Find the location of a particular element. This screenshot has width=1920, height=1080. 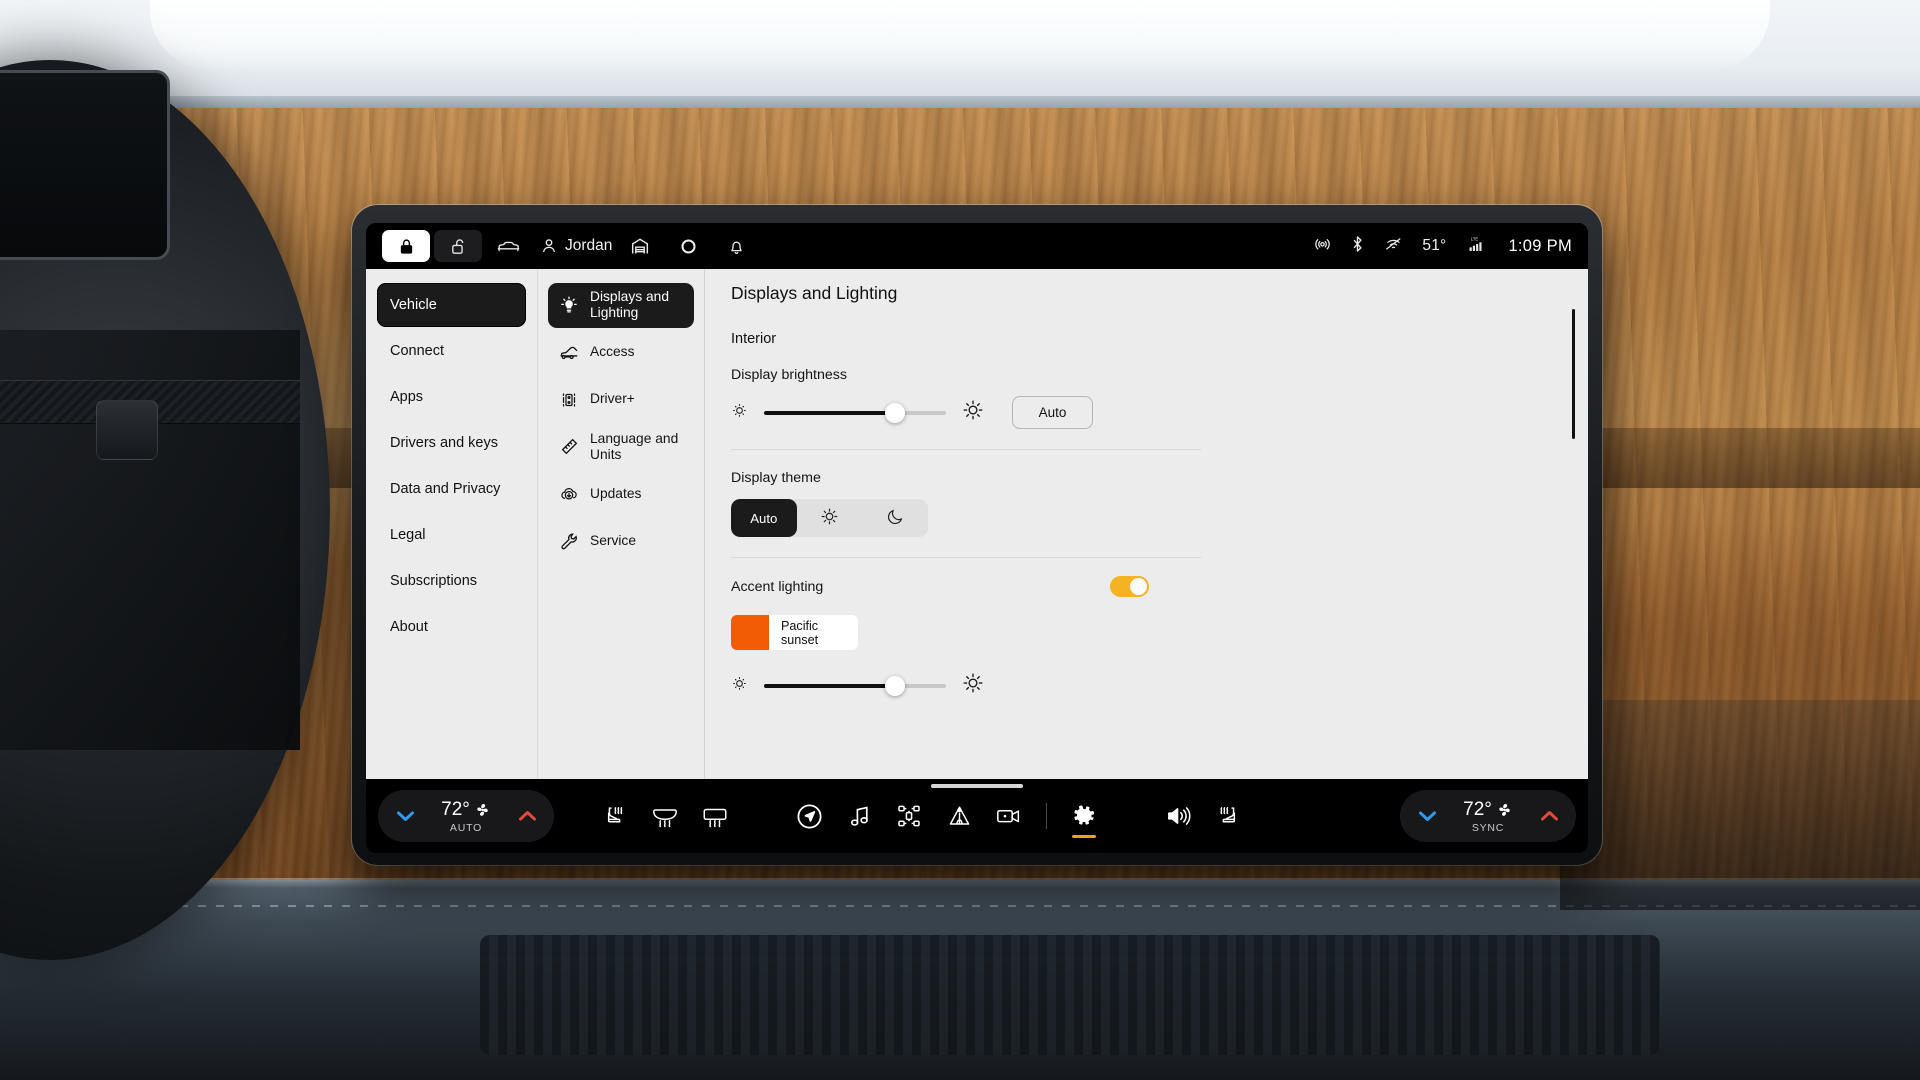

sidebar-item-data-and-privacy: Data and Privacy is located at coordinates (451, 489).